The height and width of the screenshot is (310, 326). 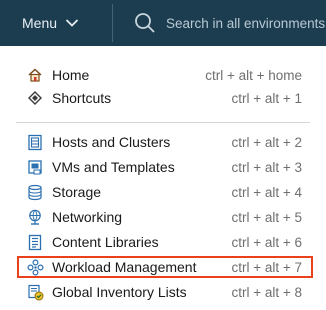 I want to click on menu-item-vms-and-templates: VMs and Templates ctrl + alt + 3, so click(x=163, y=167).